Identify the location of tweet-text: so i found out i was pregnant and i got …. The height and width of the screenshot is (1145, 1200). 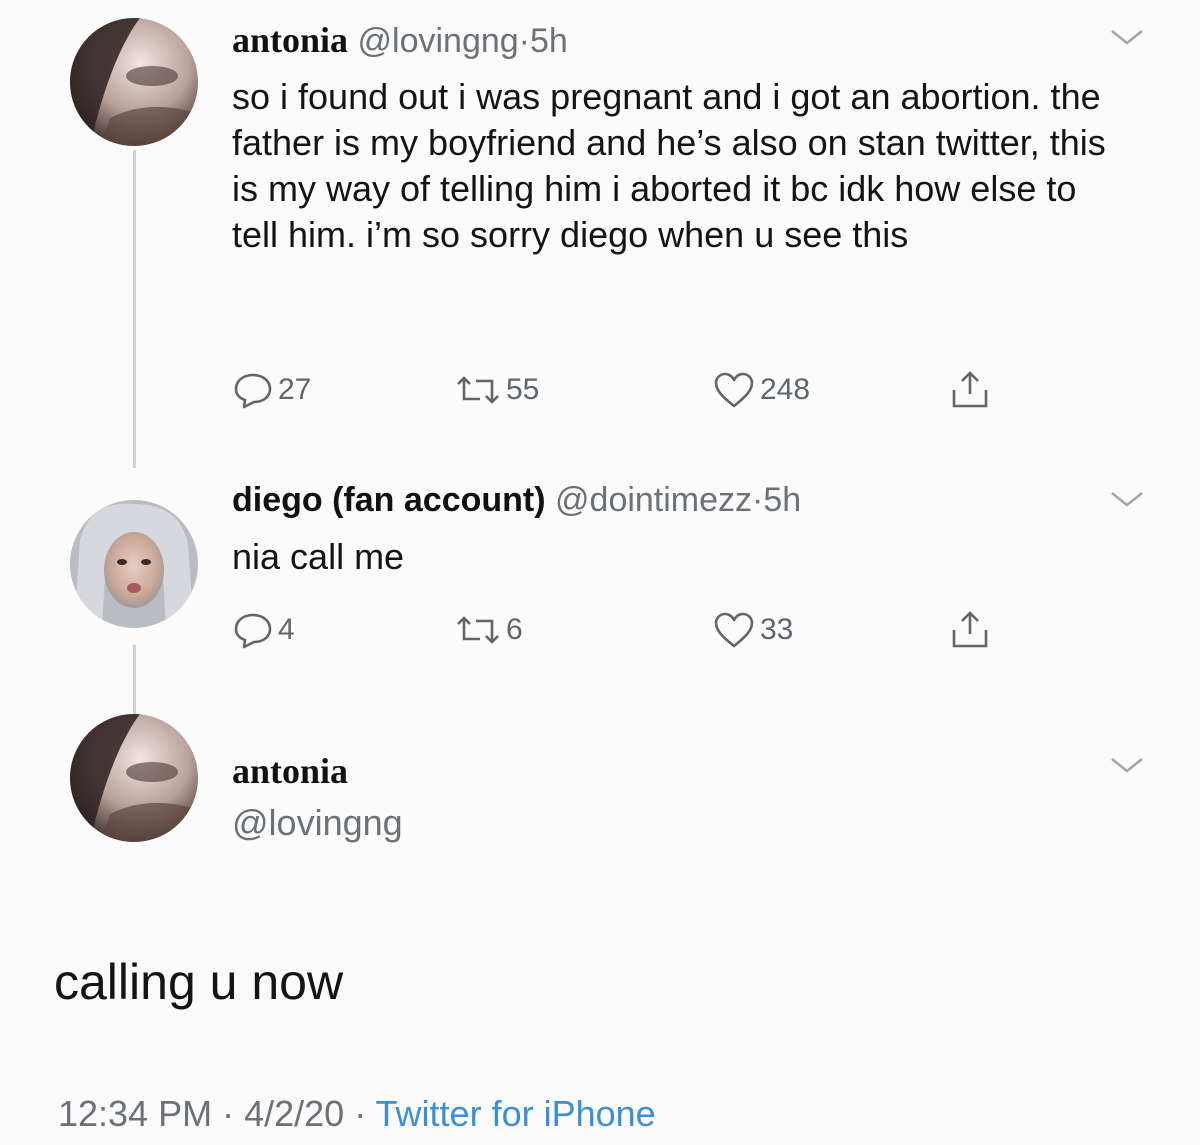
(669, 165).